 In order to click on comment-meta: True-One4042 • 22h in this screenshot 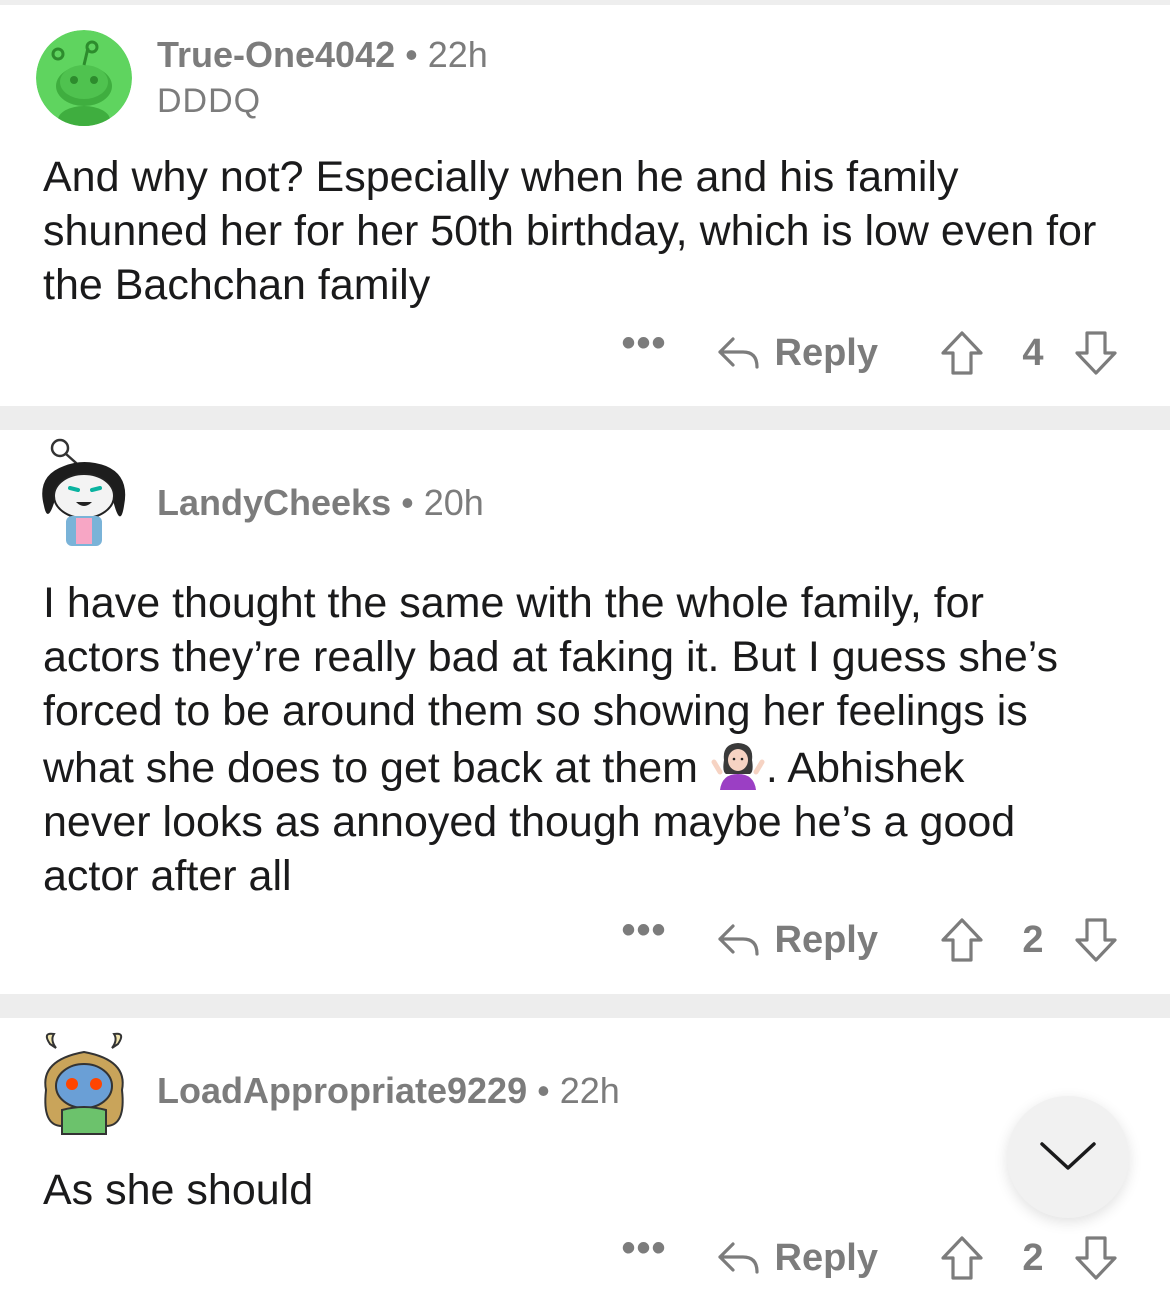, I will do `click(322, 55)`.